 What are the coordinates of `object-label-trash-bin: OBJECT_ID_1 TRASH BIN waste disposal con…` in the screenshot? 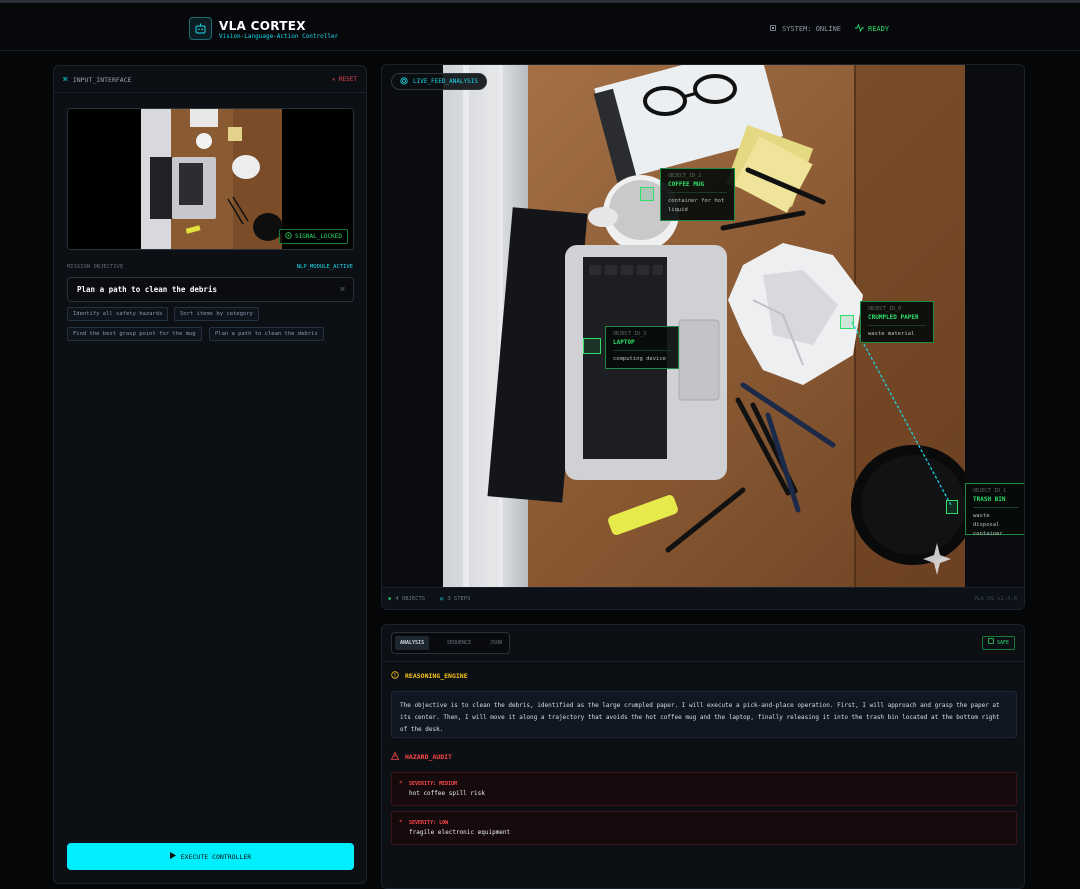 It's located at (994, 510).